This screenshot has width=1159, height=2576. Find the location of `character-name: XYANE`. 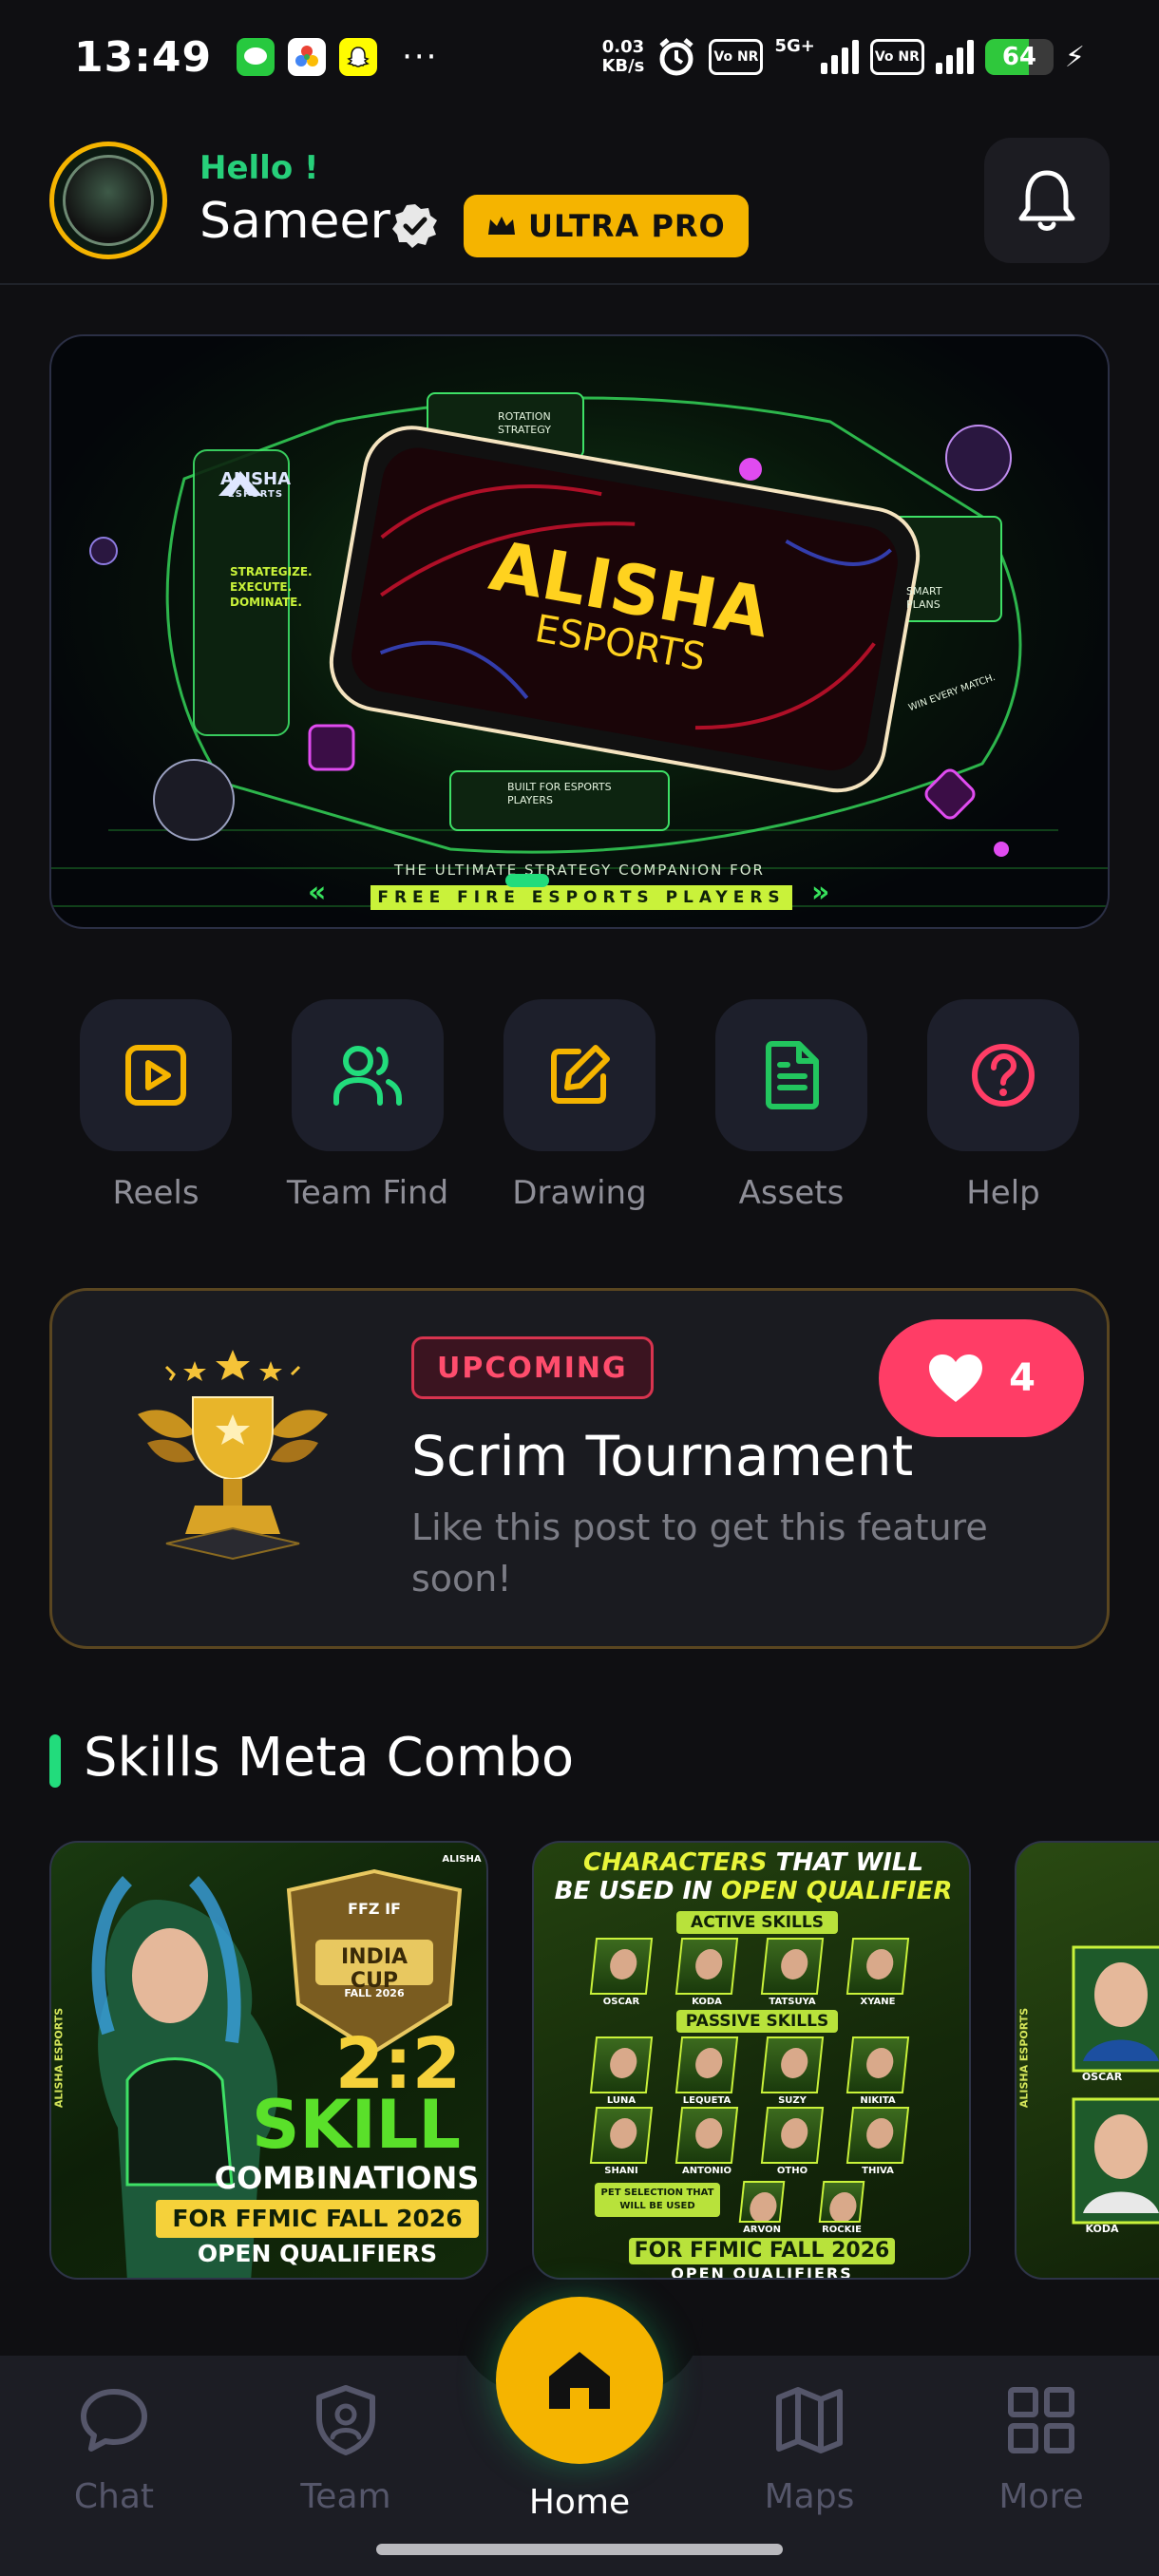

character-name: XYANE is located at coordinates (878, 2002).